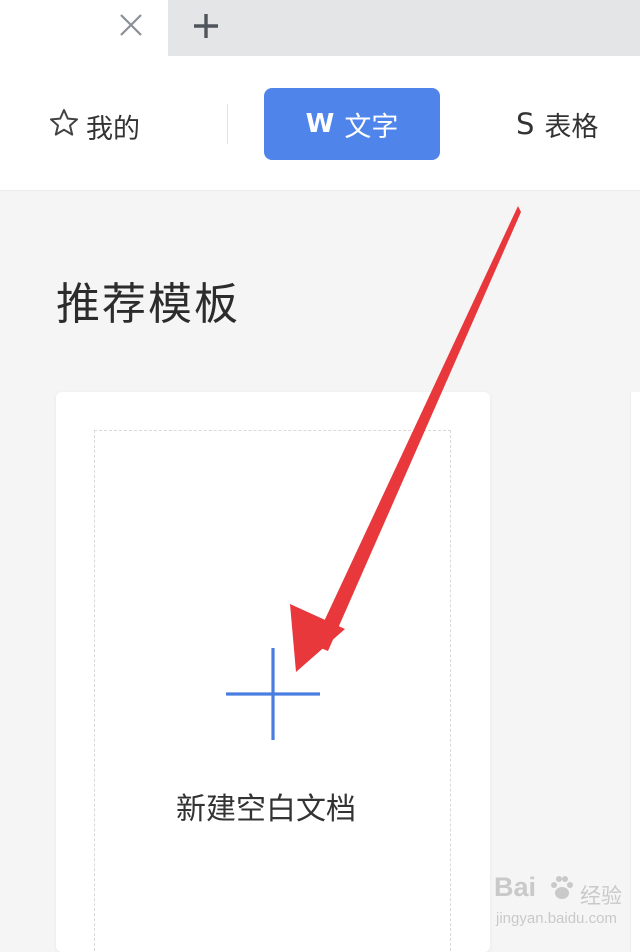 The image size is (640, 952). Describe the element at coordinates (556, 918) in the screenshot. I see `watermark-url: jingyan.baidu.com` at that location.